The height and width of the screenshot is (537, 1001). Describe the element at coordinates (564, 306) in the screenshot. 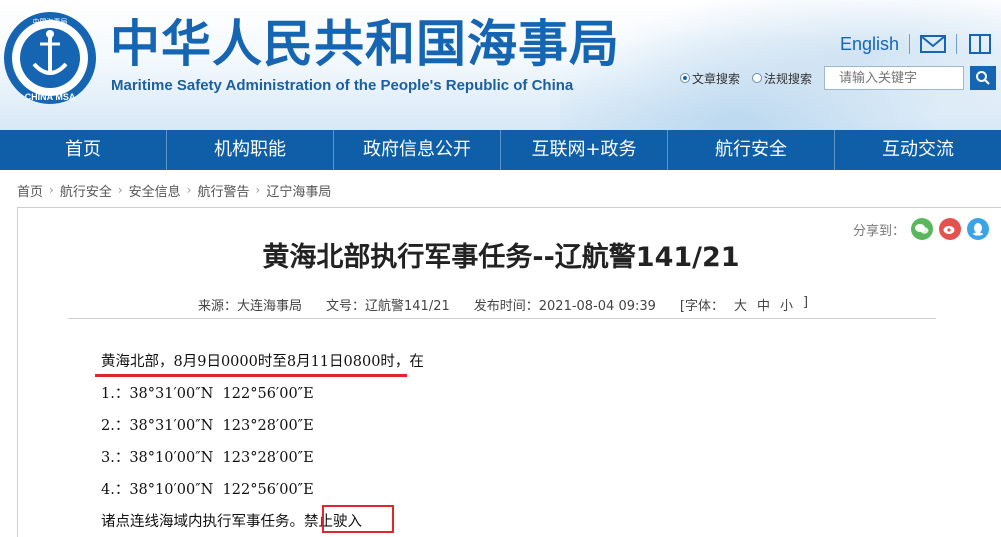

I see `article-publish-time: 发布时间：2021-08-04 09:39` at that location.